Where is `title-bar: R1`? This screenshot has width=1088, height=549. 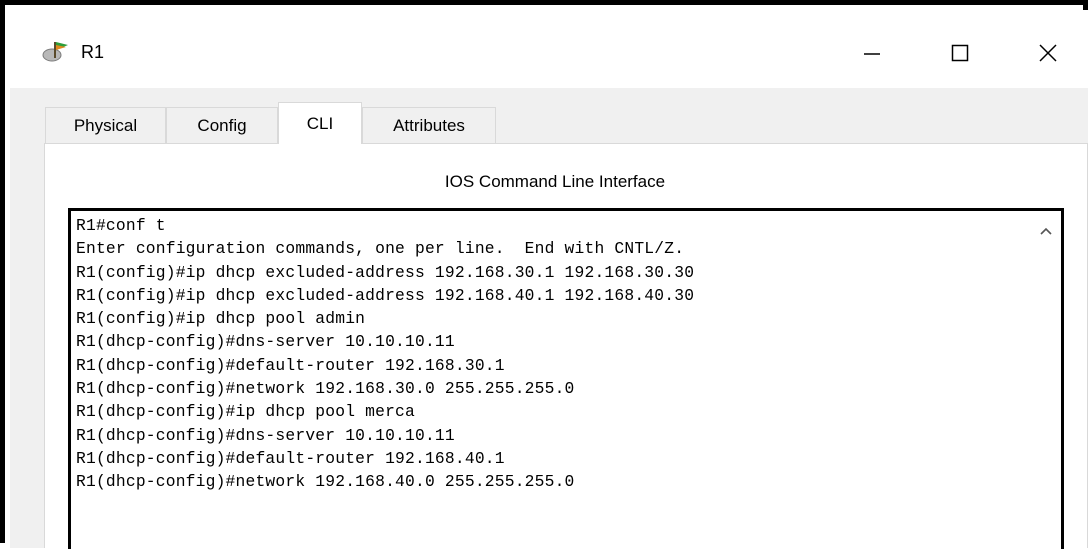 title-bar: R1 is located at coordinates (549, 49).